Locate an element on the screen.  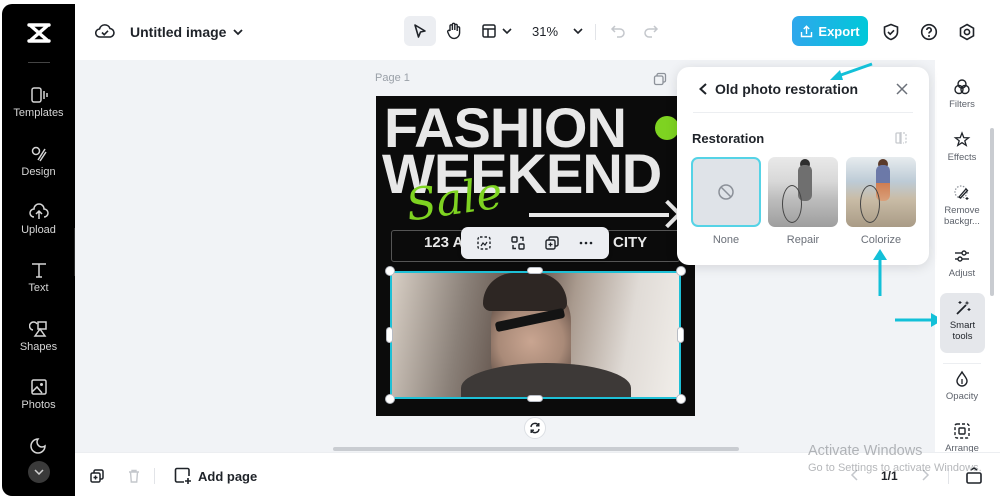
resize-handle-right is located at coordinates (680, 335).